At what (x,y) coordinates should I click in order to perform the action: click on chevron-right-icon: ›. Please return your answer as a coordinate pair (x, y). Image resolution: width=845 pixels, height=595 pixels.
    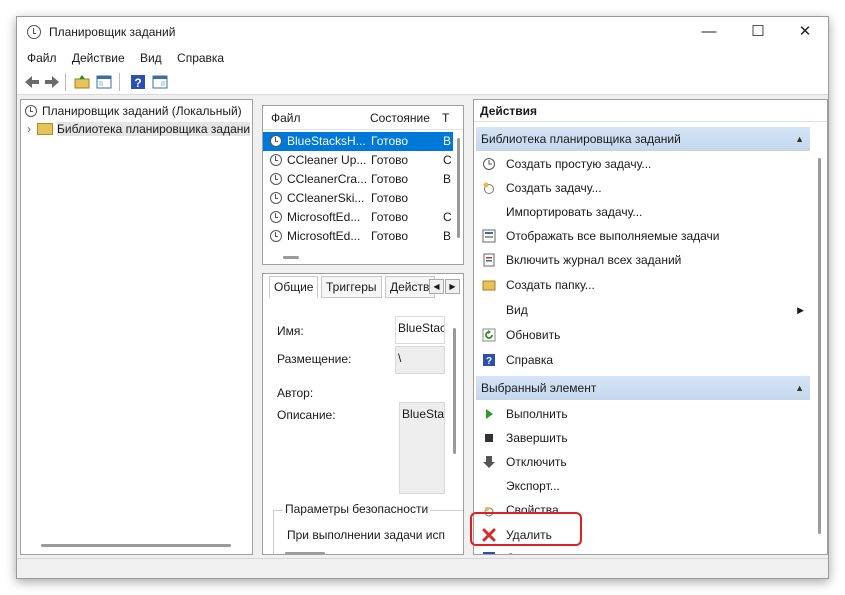
    Looking at the image, I should click on (32, 129).